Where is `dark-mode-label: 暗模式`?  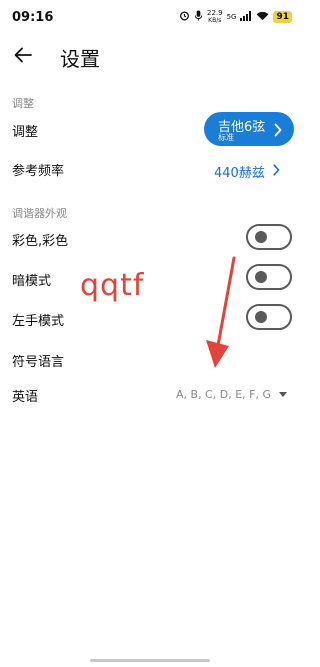
dark-mode-label: 暗模式 is located at coordinates (32, 281).